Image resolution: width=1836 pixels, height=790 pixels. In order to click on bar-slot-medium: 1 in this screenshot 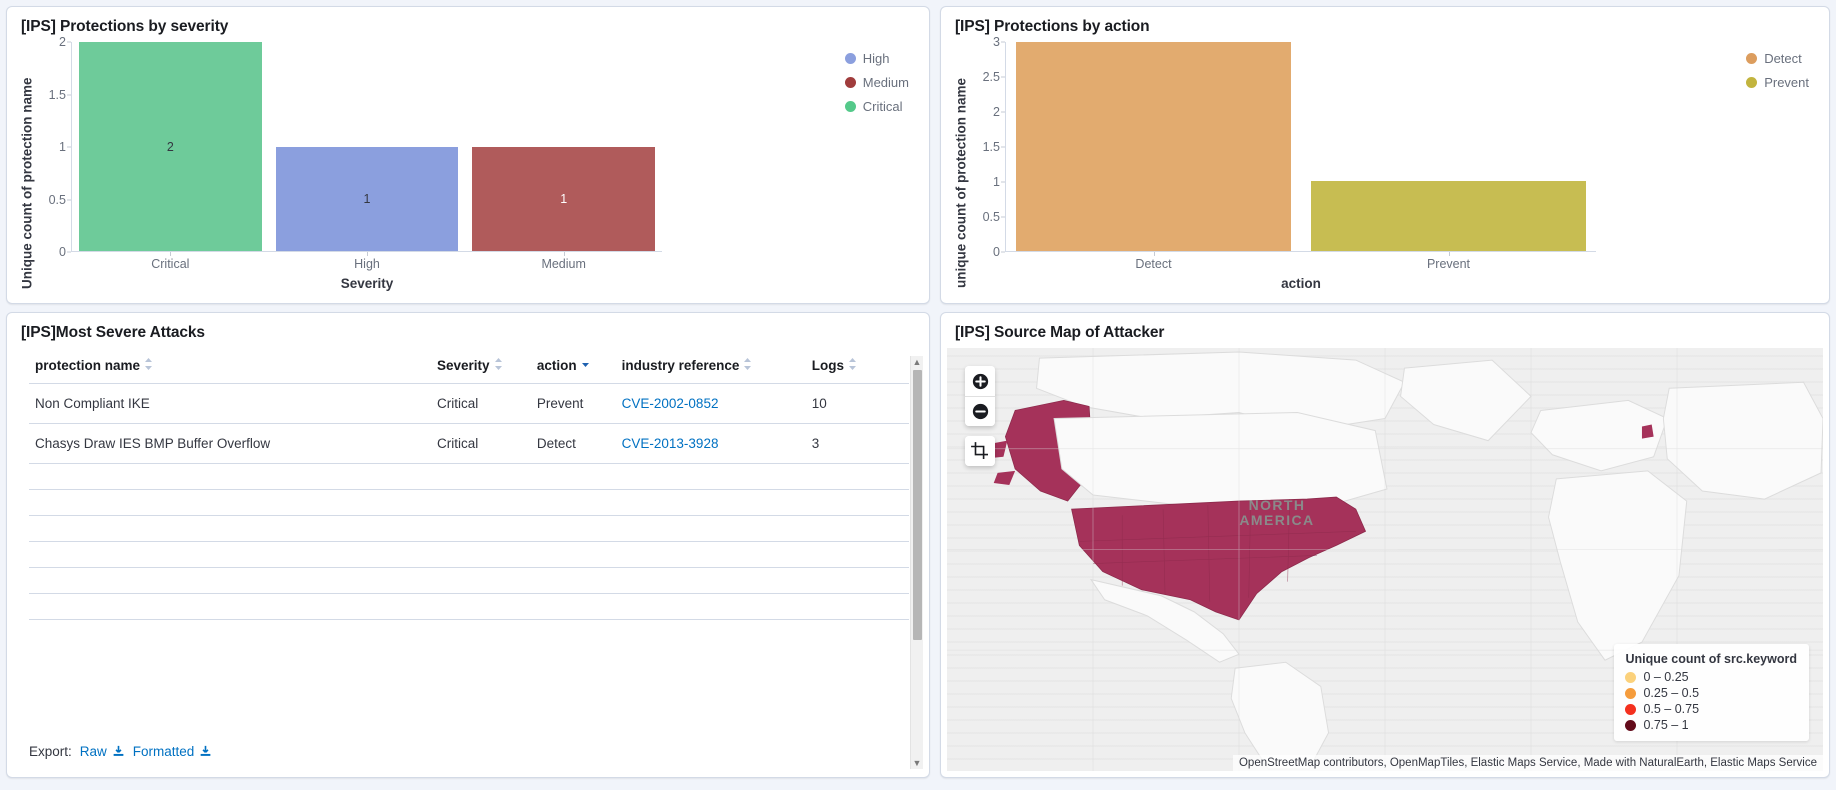, I will do `click(563, 146)`.